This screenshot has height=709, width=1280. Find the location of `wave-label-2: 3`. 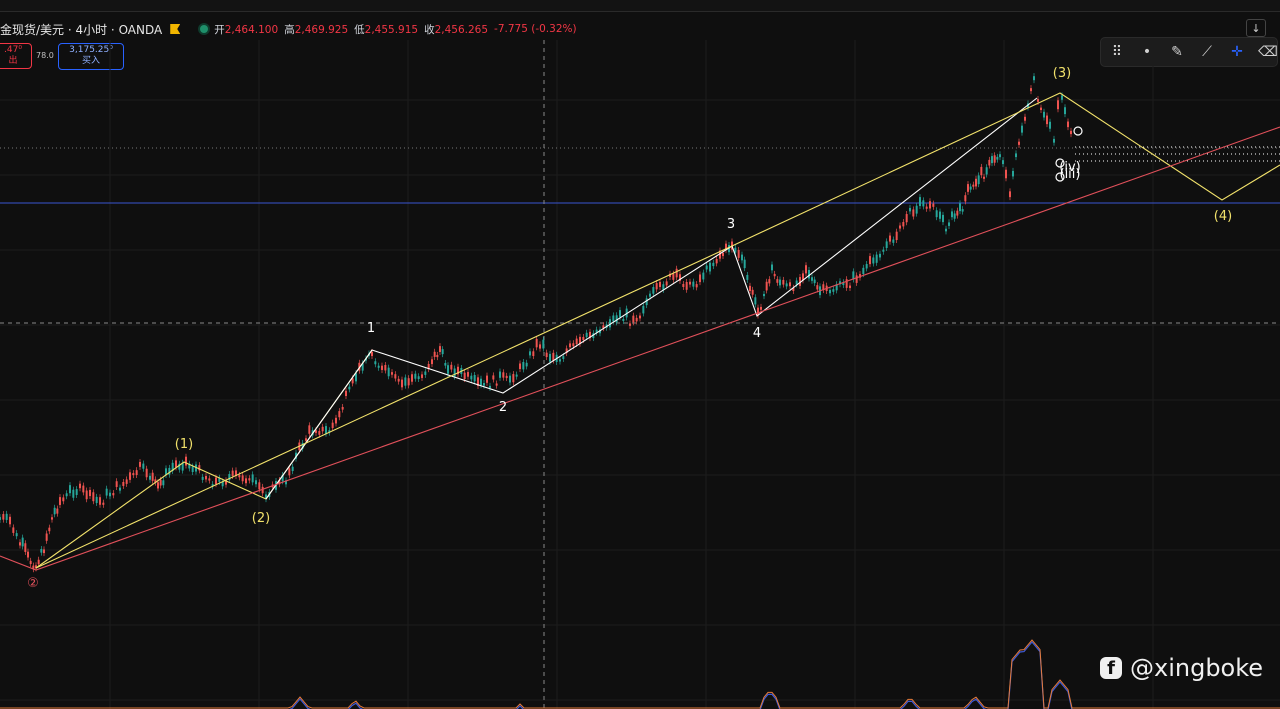

wave-label-2: 3 is located at coordinates (731, 224).